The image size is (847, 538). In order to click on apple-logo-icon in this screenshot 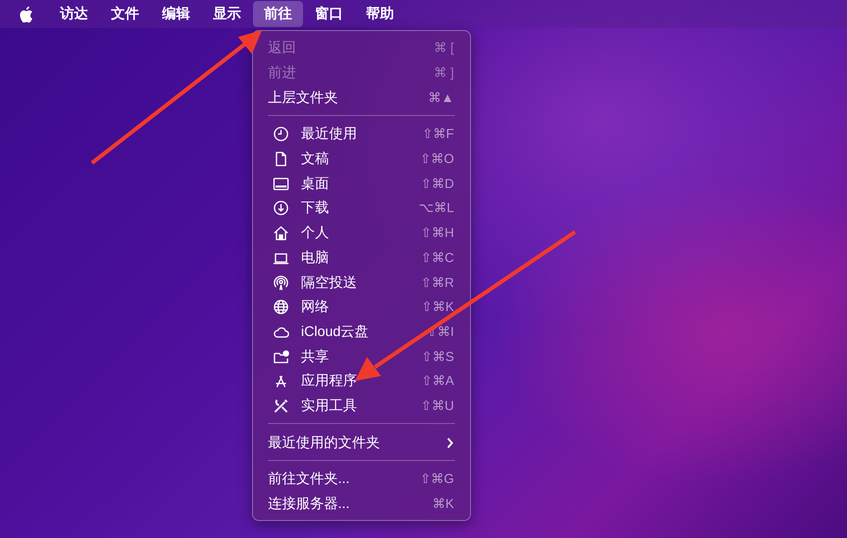, I will do `click(26, 14)`.